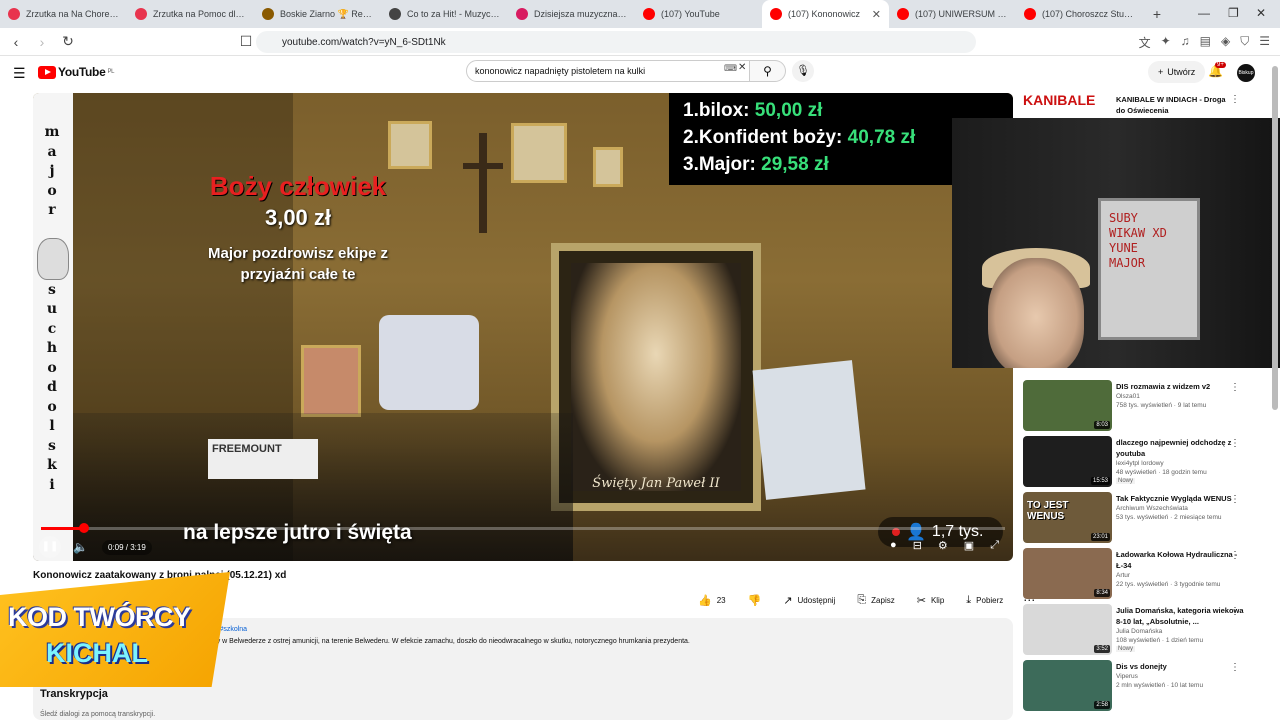 The width and height of the screenshot is (1280, 720). Describe the element at coordinates (917, 545) in the screenshot. I see `subtitles-icon: ⊟` at that location.